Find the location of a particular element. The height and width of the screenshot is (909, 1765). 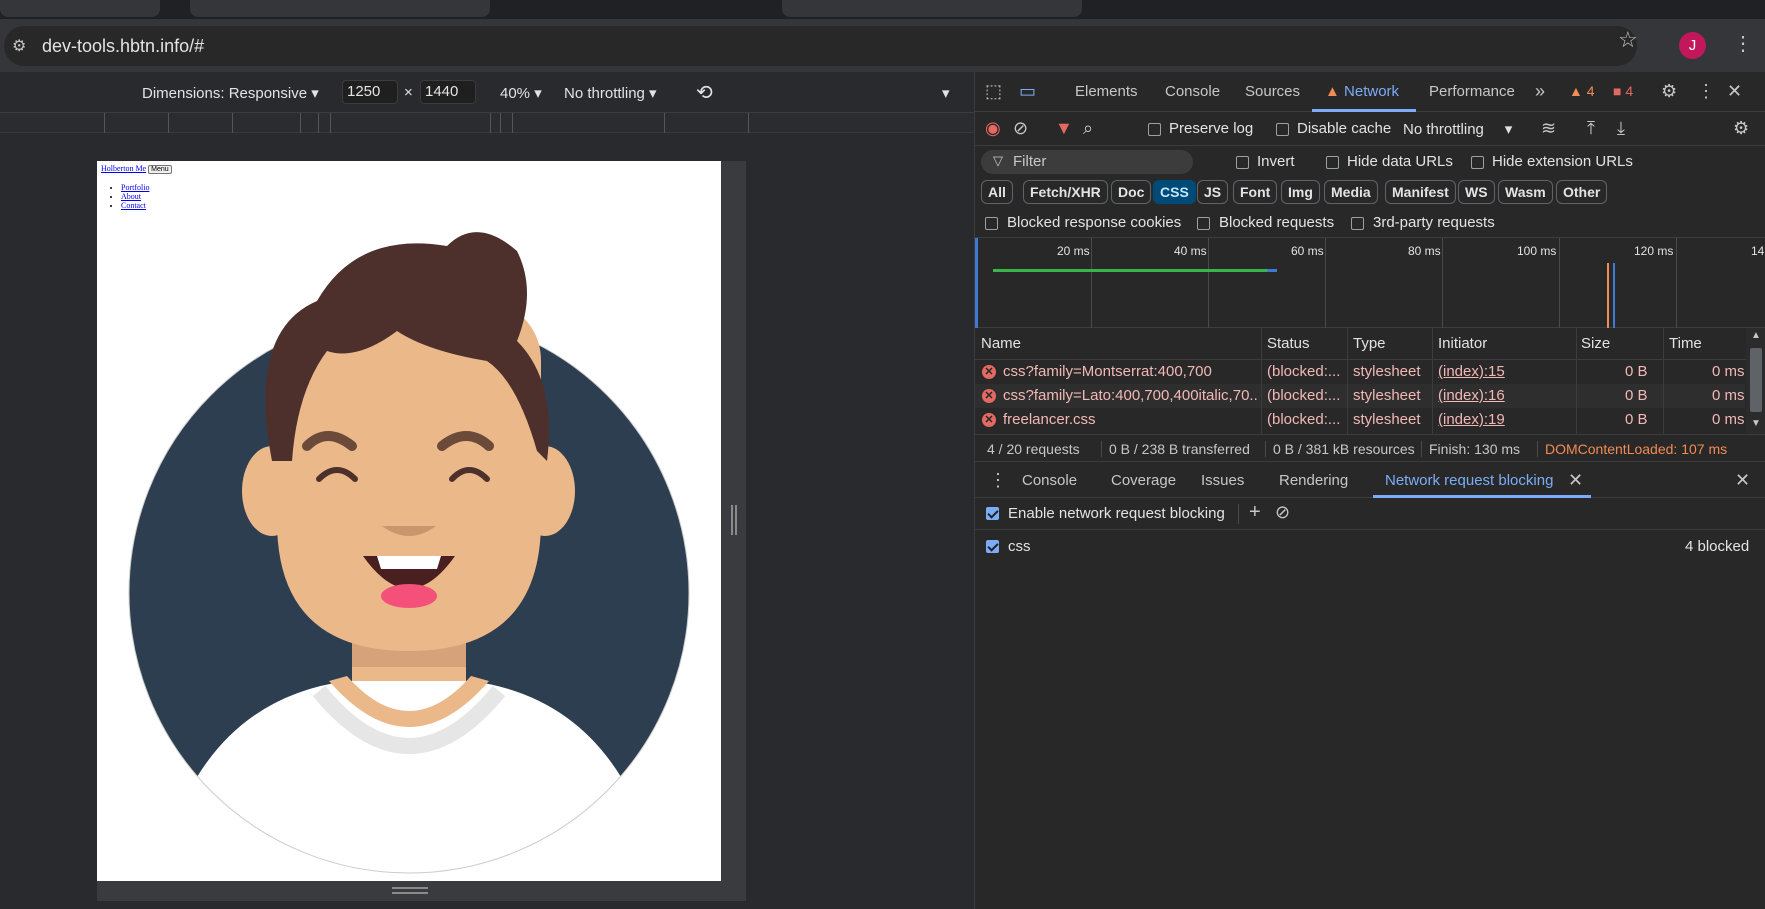

type-filter-font: Font is located at coordinates (1255, 192).